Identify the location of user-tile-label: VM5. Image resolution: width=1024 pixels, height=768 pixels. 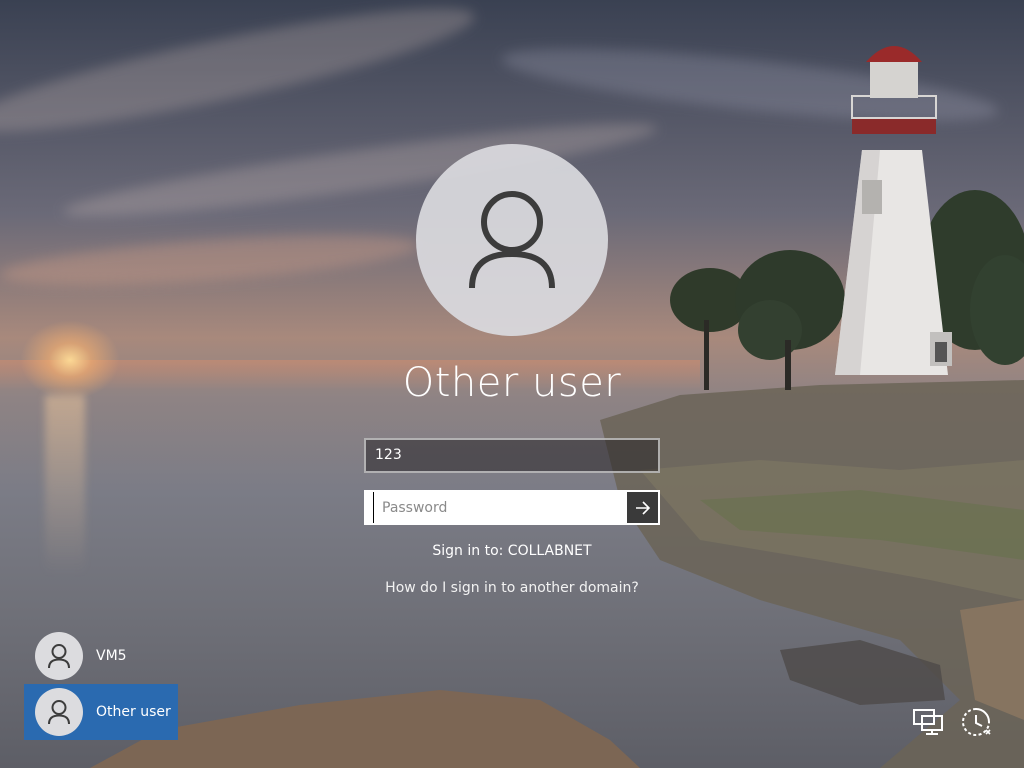
(111, 656).